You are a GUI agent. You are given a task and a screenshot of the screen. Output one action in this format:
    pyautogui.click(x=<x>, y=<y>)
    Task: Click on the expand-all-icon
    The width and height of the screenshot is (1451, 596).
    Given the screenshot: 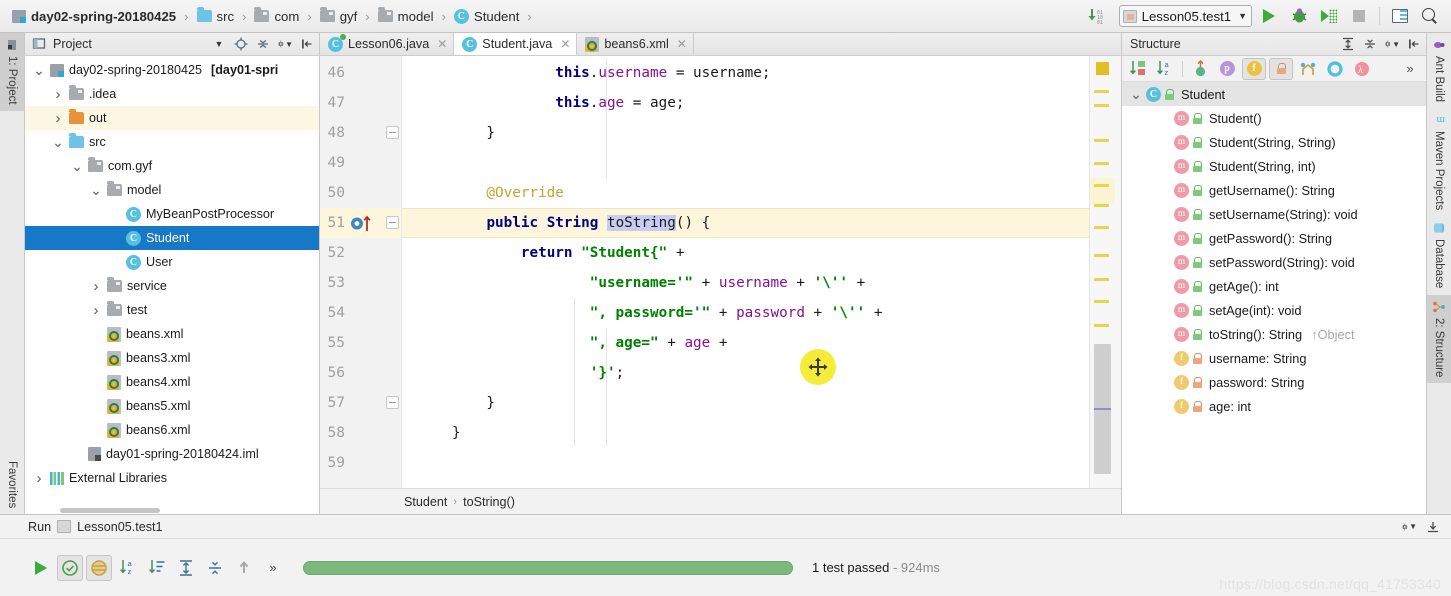 What is the action you would take?
    pyautogui.click(x=1348, y=44)
    